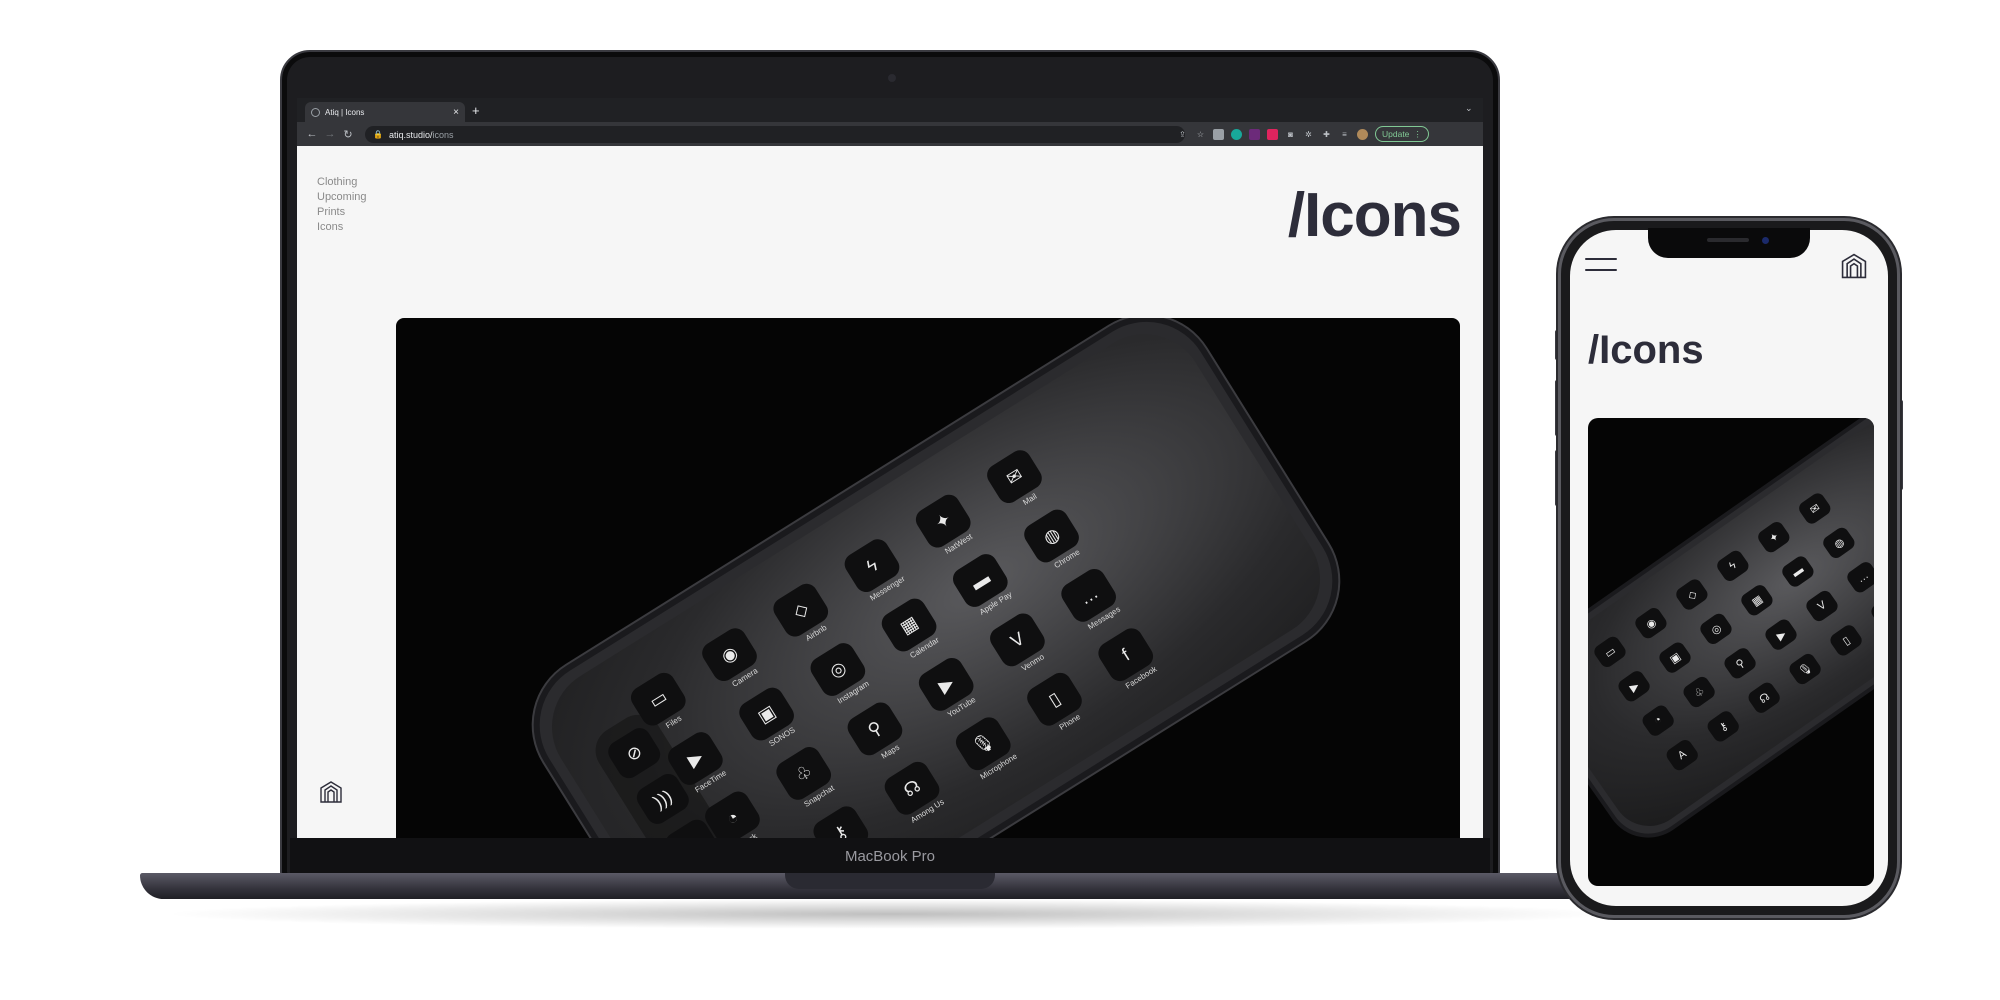 The height and width of the screenshot is (1000, 2000). I want to click on mobile-app-icon-calendar: ▦, so click(1757, 600).